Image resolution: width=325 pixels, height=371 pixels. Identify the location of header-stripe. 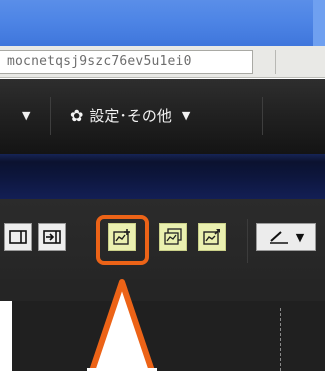
(162, 176).